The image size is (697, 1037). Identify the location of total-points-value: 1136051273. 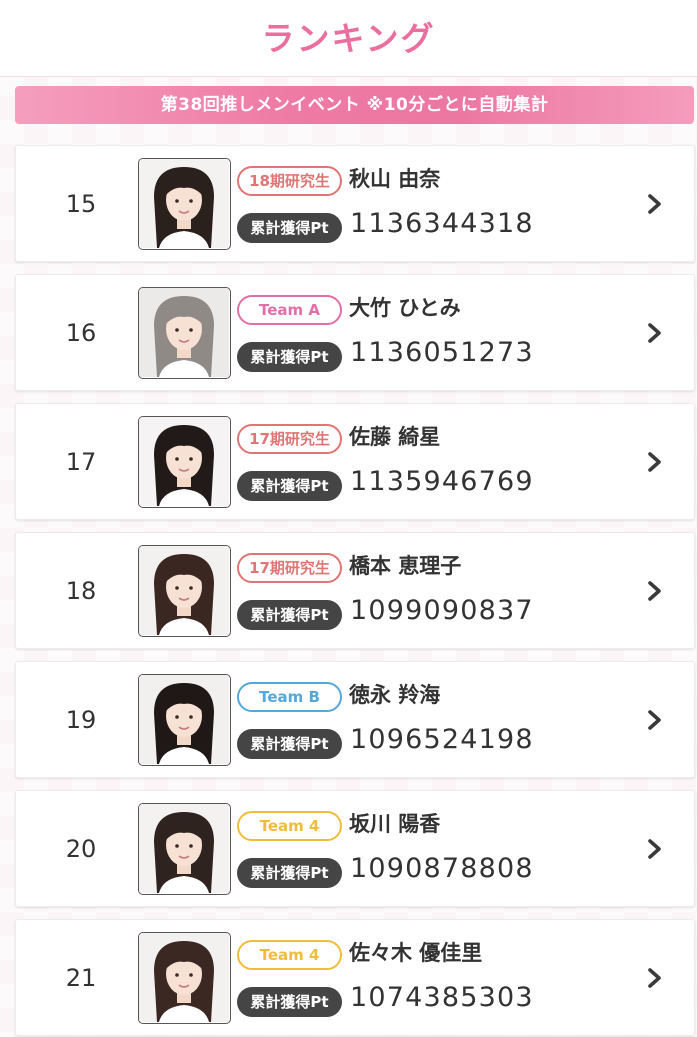
(442, 352).